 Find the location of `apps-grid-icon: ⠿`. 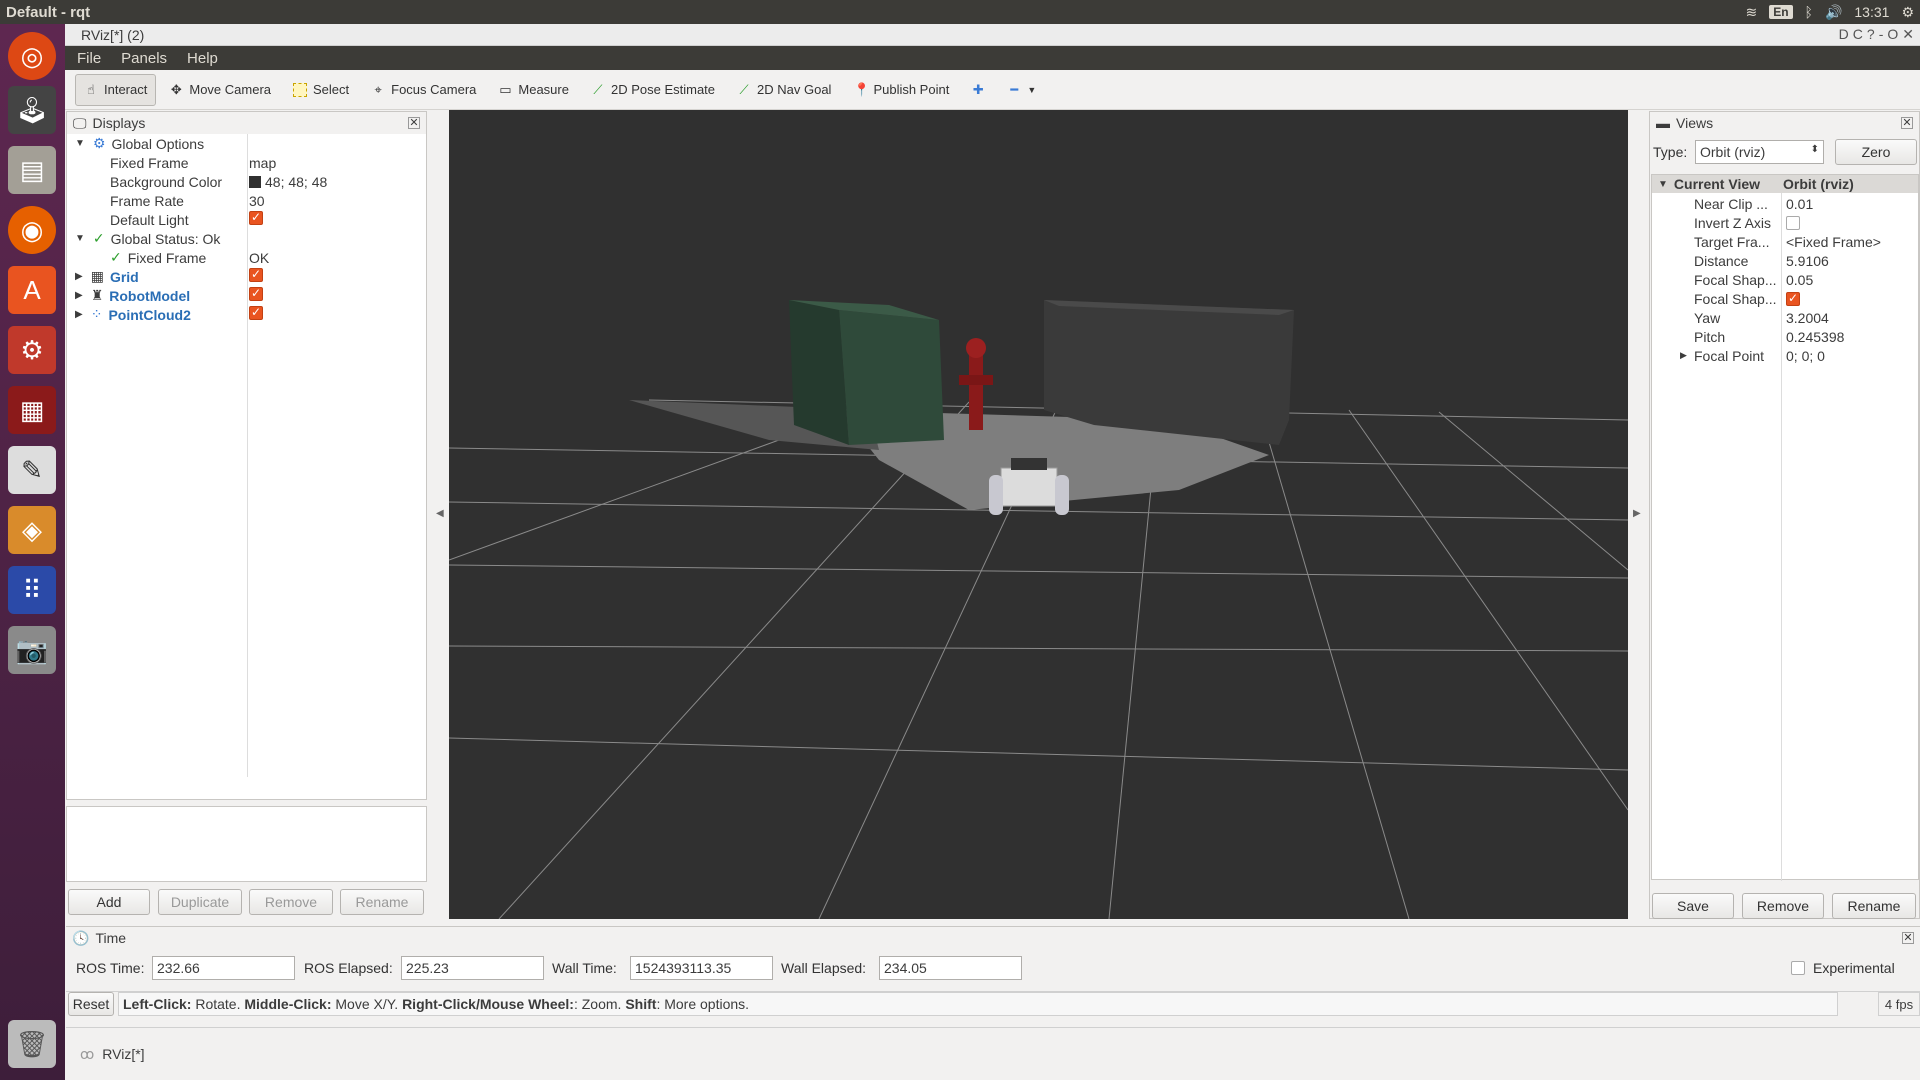

apps-grid-icon: ⠿ is located at coordinates (32, 590).